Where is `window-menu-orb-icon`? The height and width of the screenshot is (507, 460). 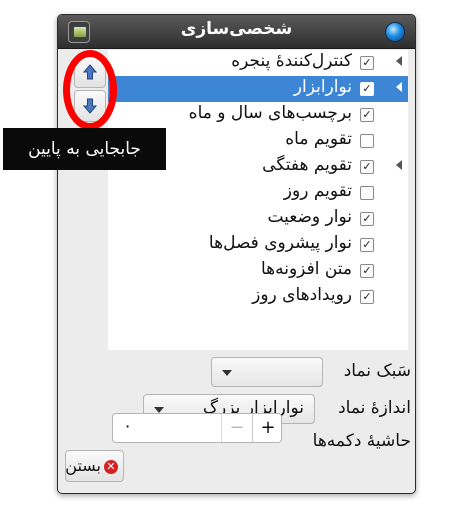 window-menu-orb-icon is located at coordinates (395, 32).